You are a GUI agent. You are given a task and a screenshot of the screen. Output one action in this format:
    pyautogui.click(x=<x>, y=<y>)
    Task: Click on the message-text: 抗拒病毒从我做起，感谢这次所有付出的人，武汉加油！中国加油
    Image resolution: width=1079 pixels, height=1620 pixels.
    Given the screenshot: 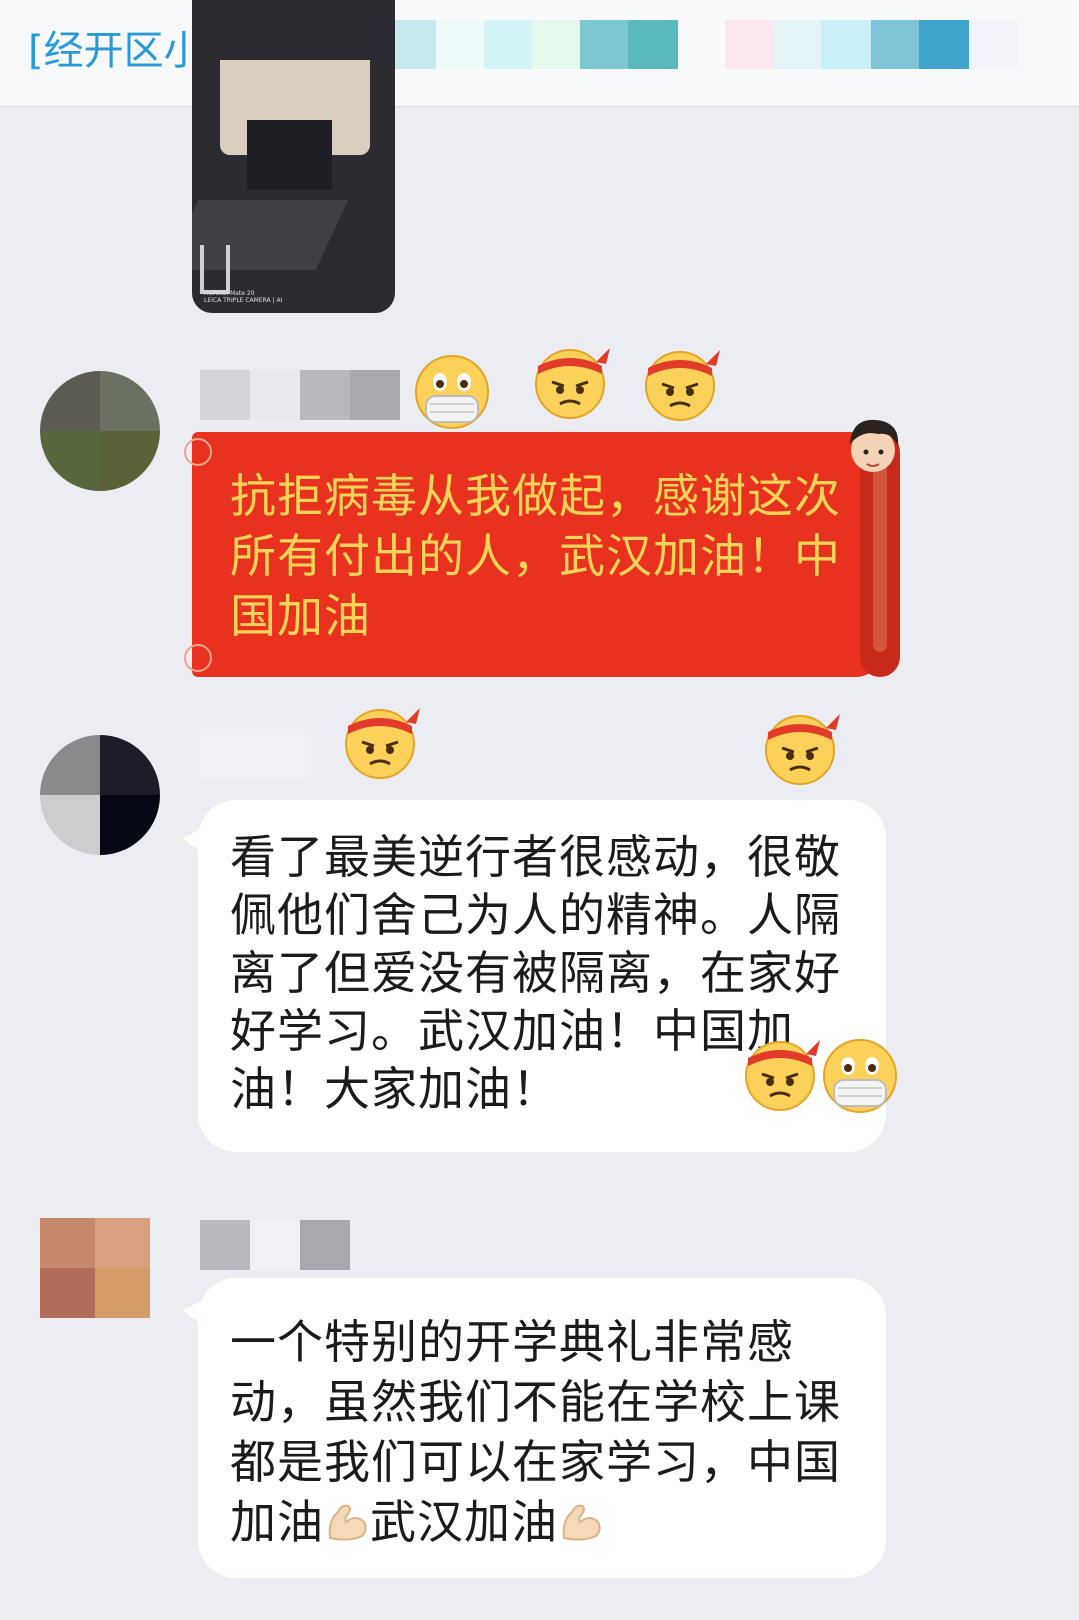 What is the action you would take?
    pyautogui.click(x=535, y=556)
    